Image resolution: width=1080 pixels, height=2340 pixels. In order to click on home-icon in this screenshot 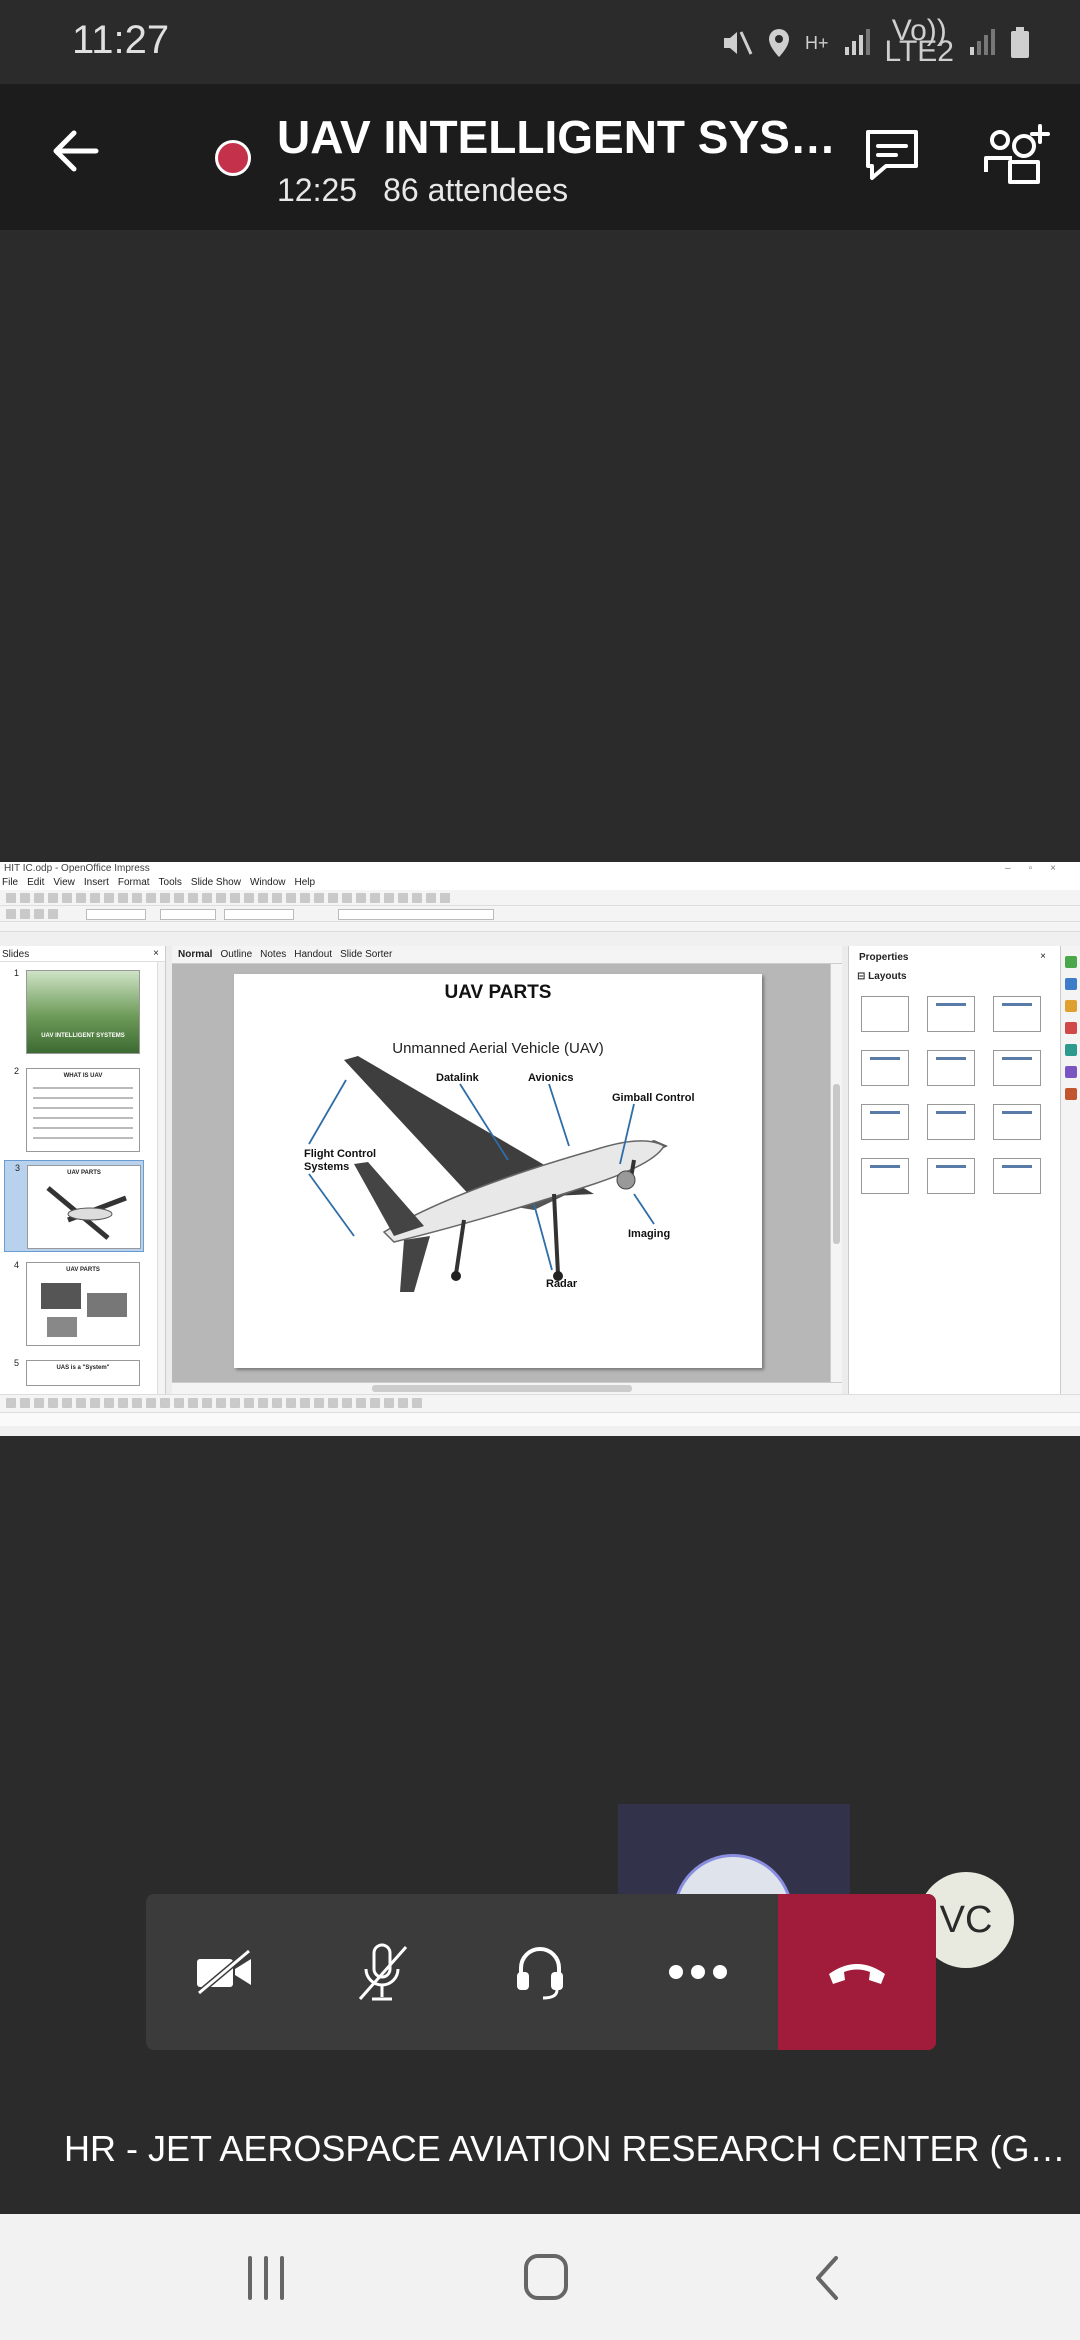, I will do `click(546, 2278)`.